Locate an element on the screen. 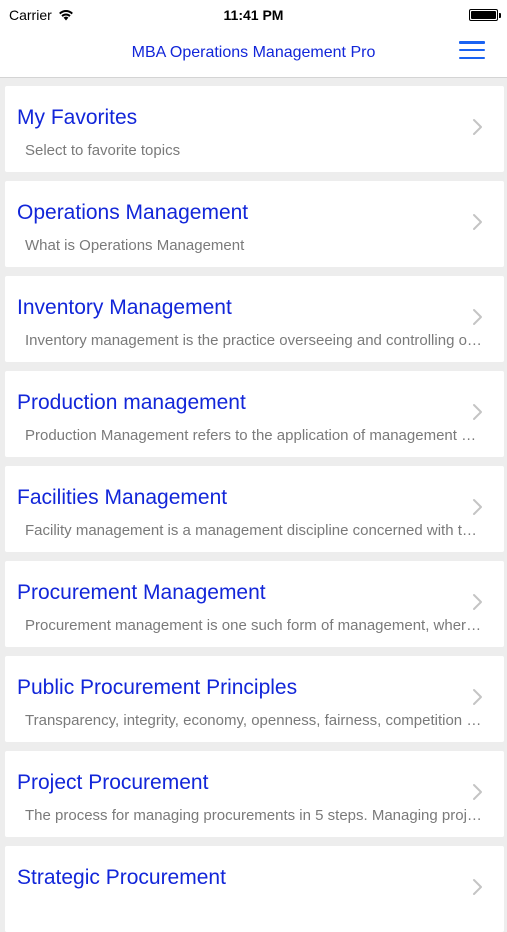 The image size is (507, 932). status-left: Carrier is located at coordinates (41, 15).